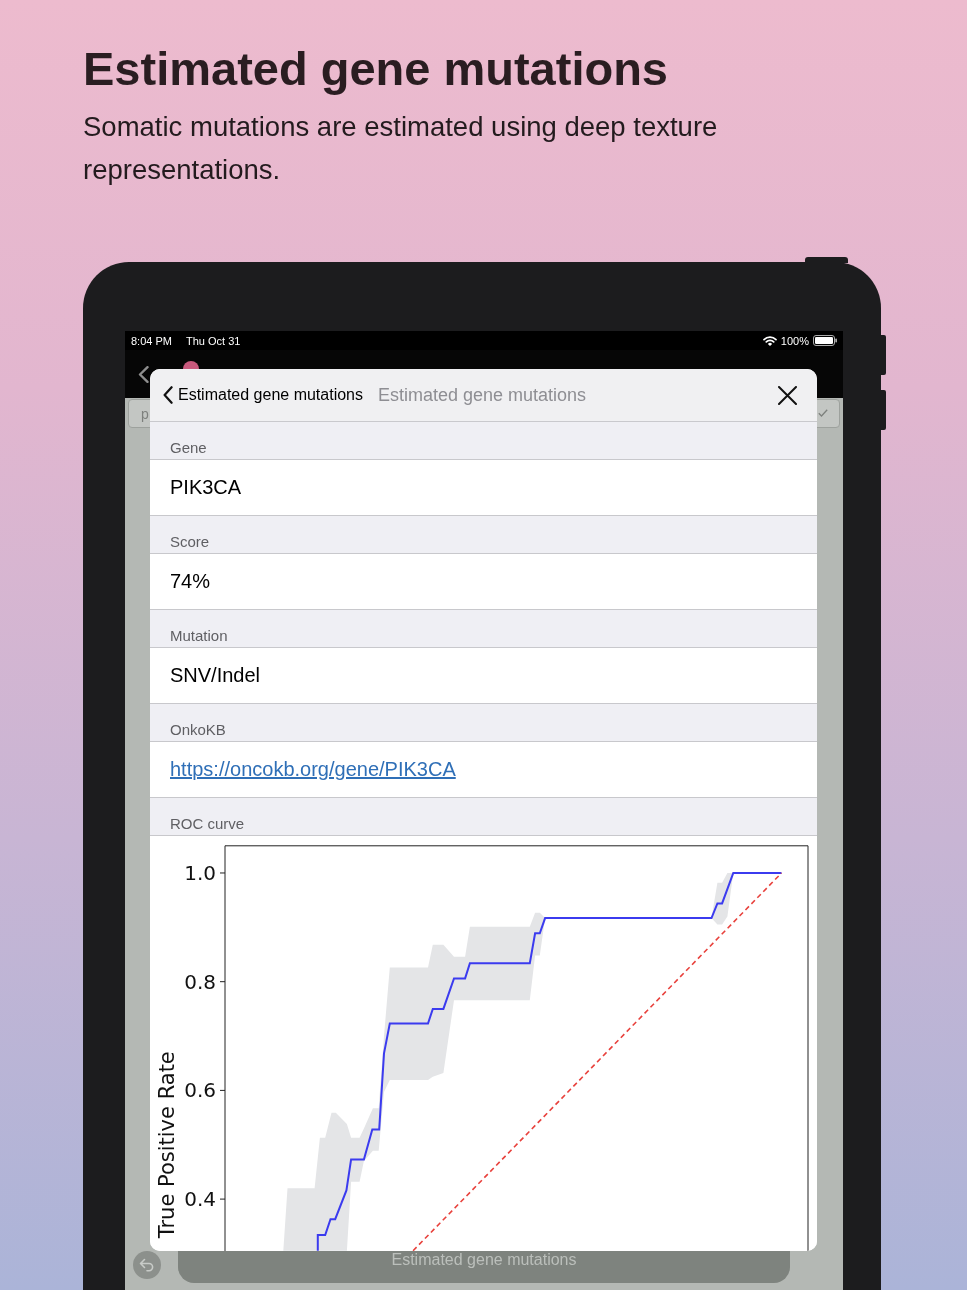 The width and height of the screenshot is (967, 1290). What do you see at coordinates (200, 981) in the screenshot?
I see `y-tick-label: 0.8` at bounding box center [200, 981].